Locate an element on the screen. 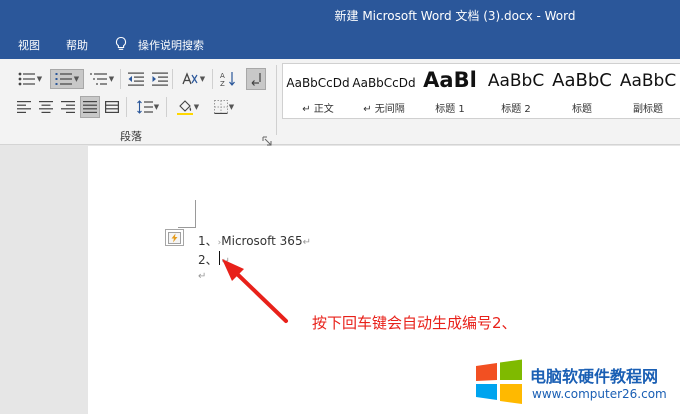 The width and height of the screenshot is (680, 414). sort-icon: AZ is located at coordinates (227, 79).